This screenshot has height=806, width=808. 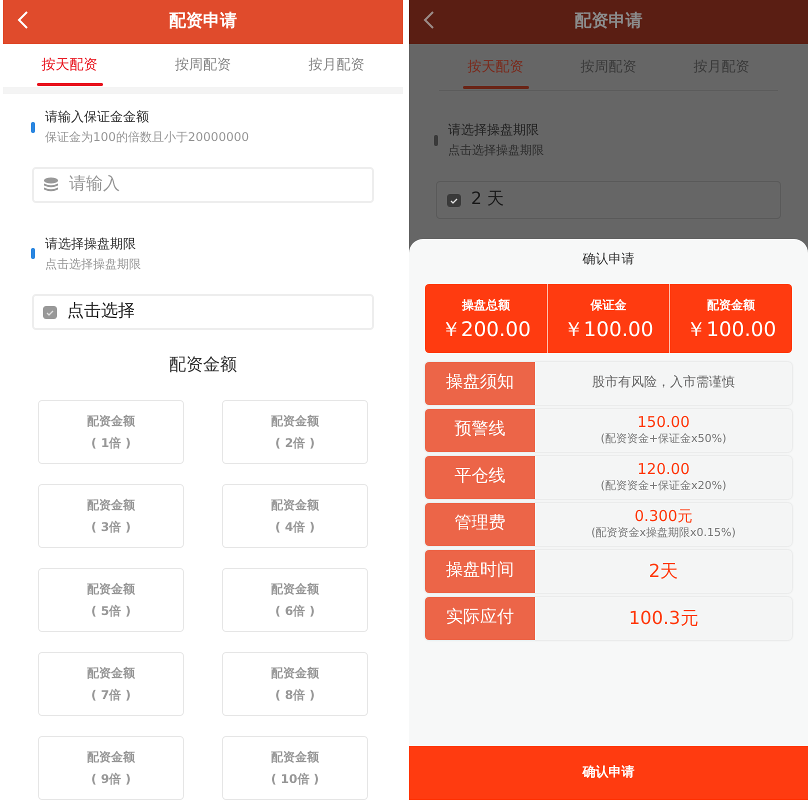 I want to click on amount-option: 配资金额 ( 7倍 ), so click(x=111, y=684).